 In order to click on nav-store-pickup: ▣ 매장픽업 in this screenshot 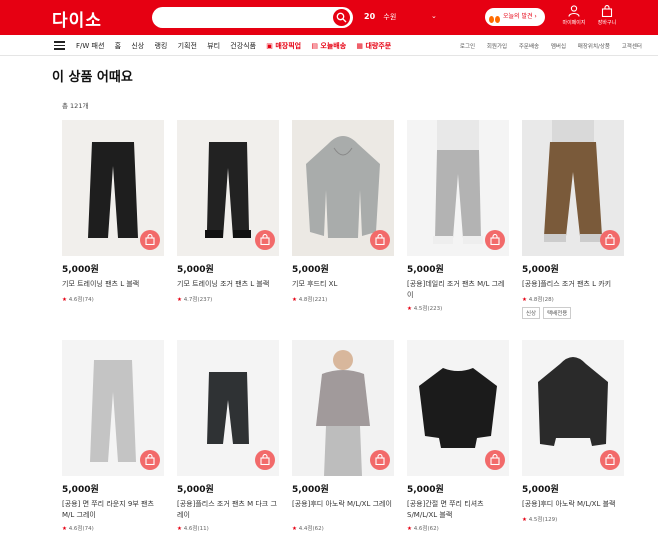, I will do `click(283, 46)`.